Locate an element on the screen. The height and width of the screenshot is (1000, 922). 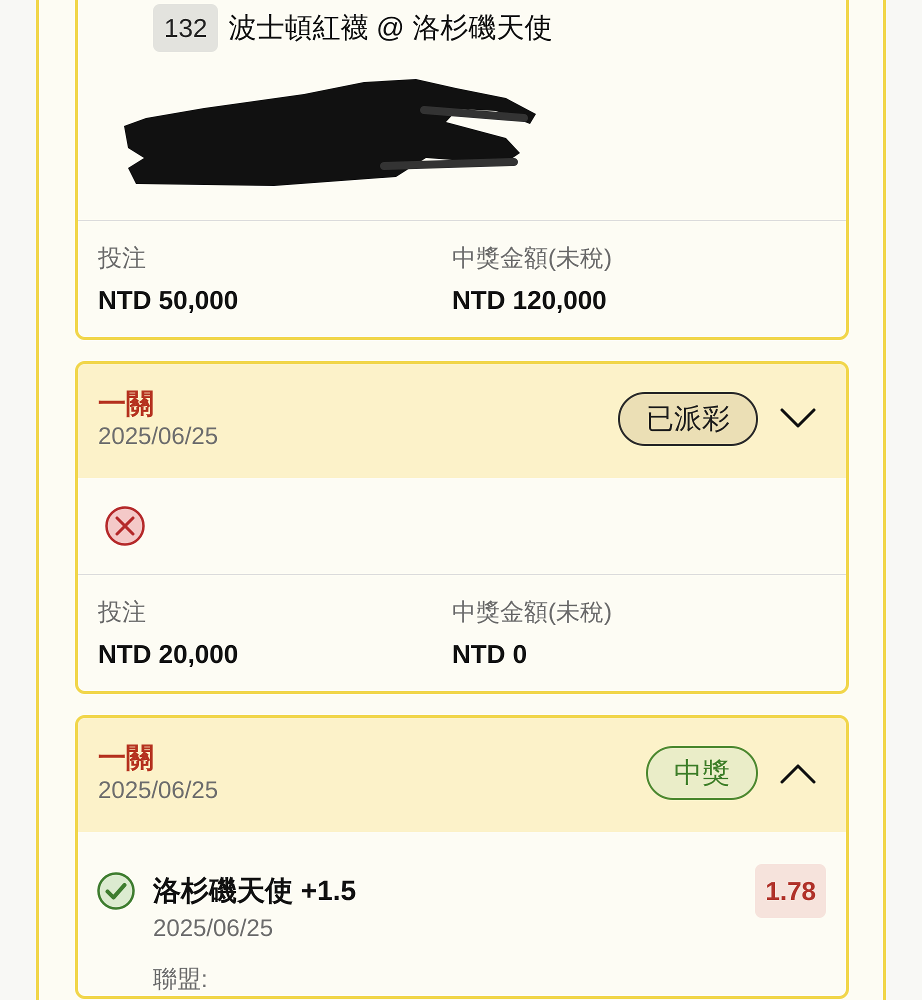
status-badge: 中獎 is located at coordinates (702, 773).